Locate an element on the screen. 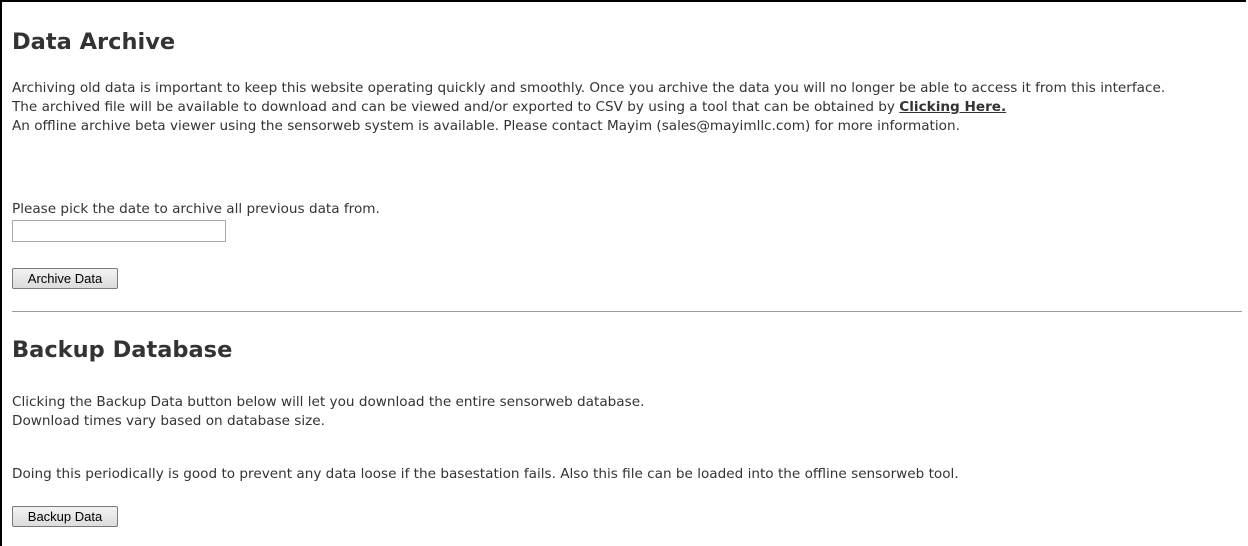 Image resolution: width=1248 pixels, height=546 pixels. data-archive-heading: Data Archive is located at coordinates (94, 42).